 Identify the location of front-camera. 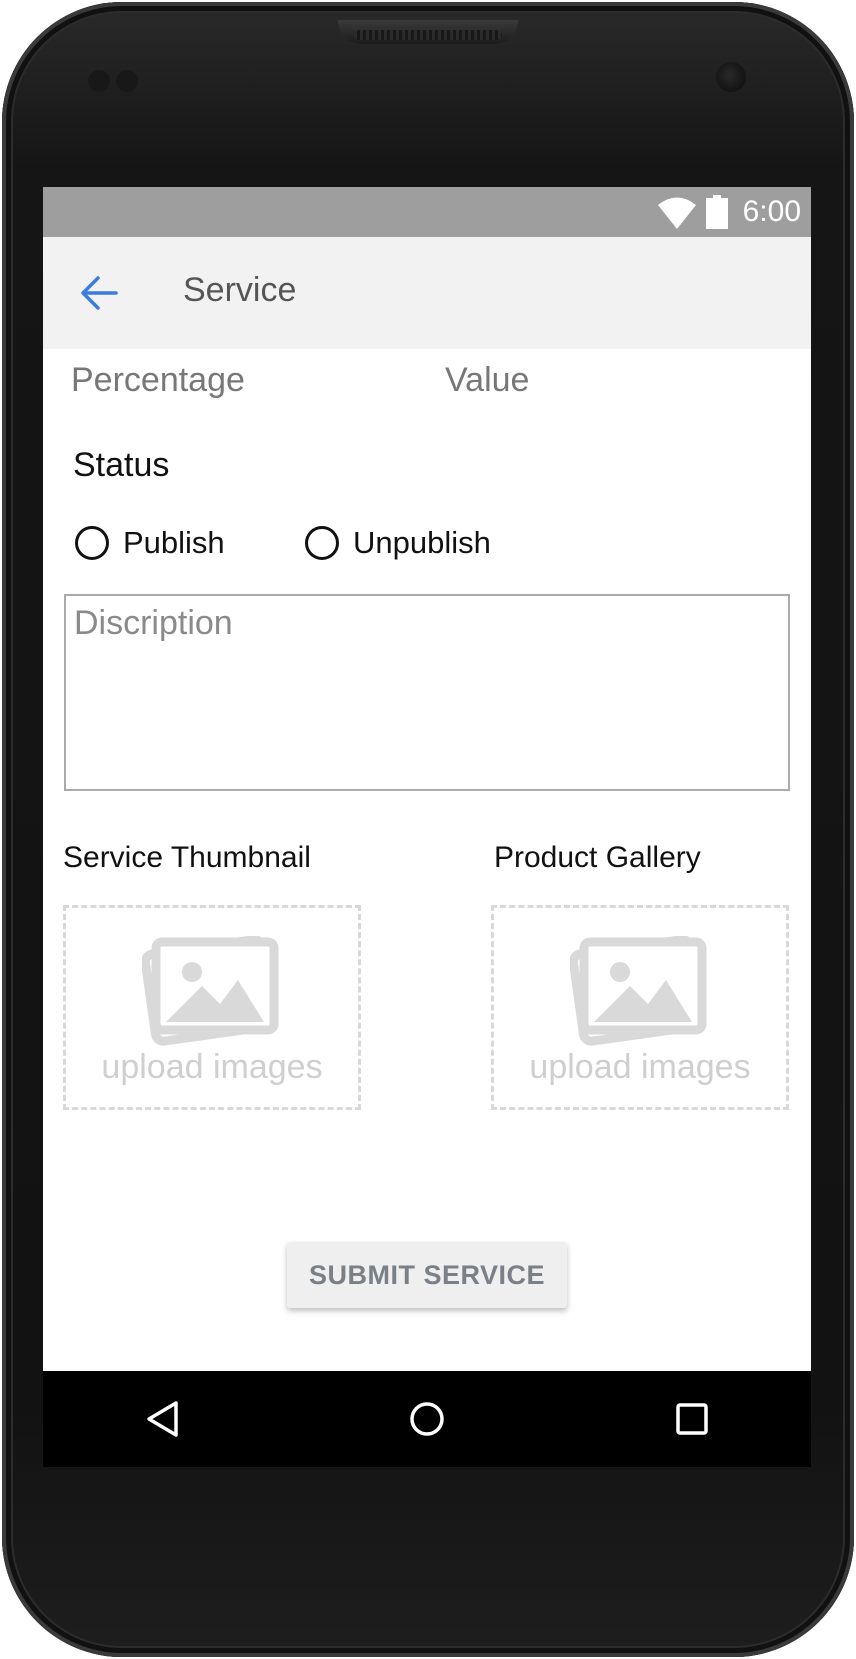
(731, 77).